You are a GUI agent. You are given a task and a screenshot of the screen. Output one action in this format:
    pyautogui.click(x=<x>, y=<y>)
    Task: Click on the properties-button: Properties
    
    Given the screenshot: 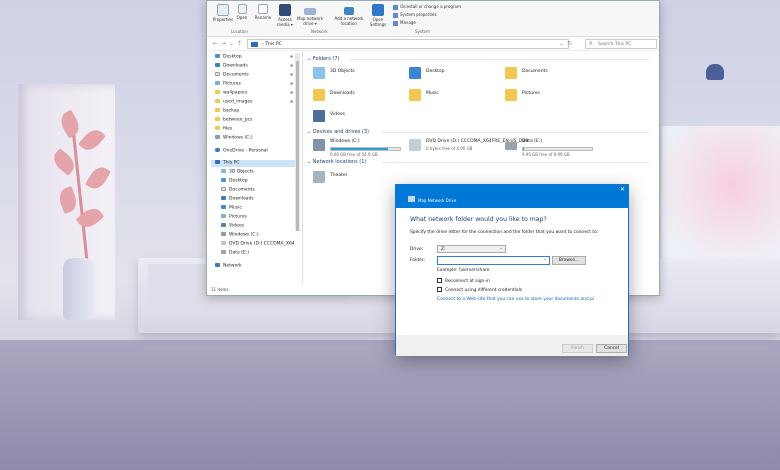 What is the action you would take?
    pyautogui.click(x=223, y=13)
    